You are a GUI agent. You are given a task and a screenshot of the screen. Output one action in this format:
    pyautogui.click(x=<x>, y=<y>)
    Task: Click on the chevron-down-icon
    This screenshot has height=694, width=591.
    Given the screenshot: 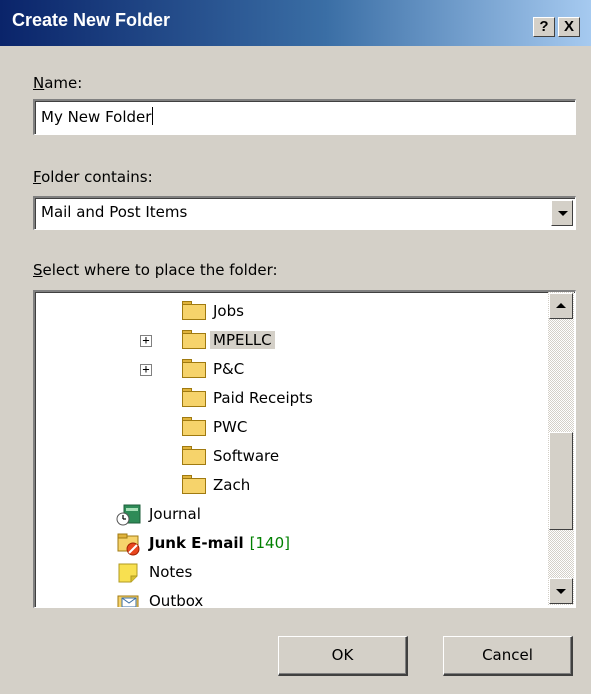 What is the action you would take?
    pyautogui.click(x=563, y=213)
    